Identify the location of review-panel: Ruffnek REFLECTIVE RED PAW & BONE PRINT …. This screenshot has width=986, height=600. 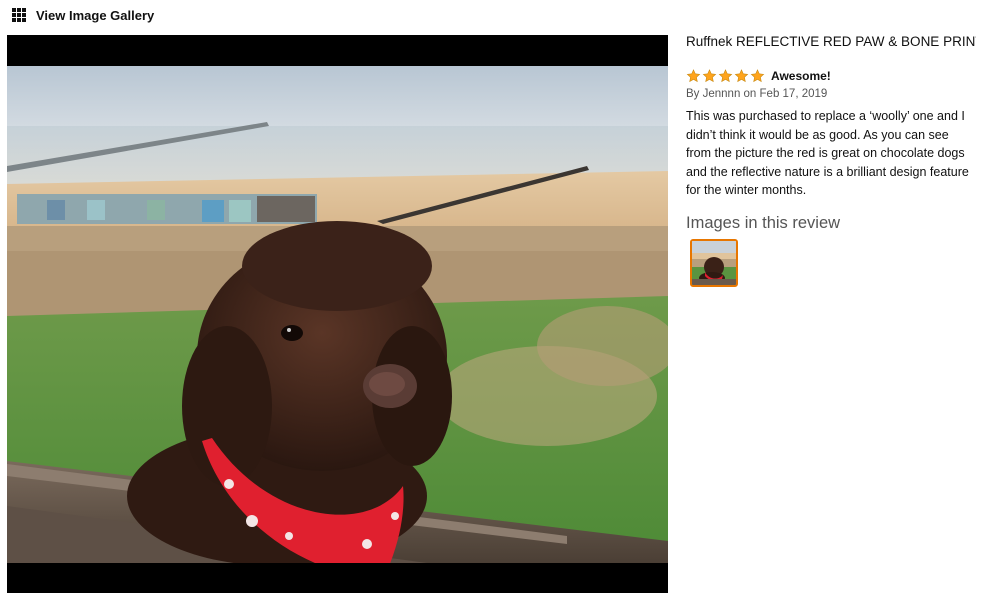
(831, 159).